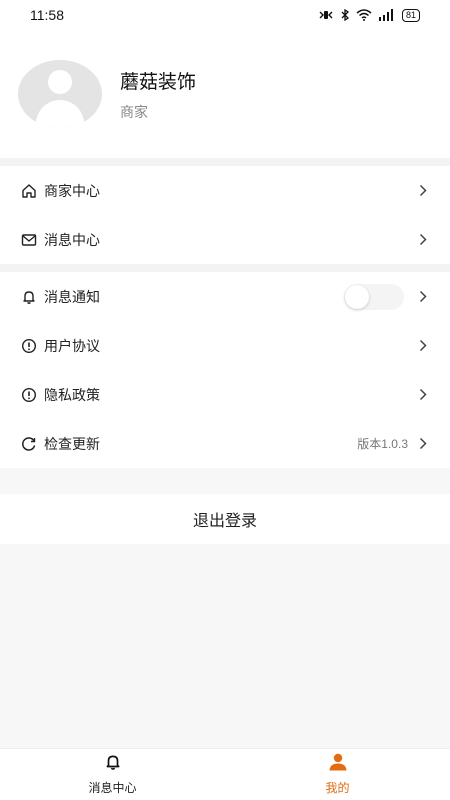 The width and height of the screenshot is (450, 800). I want to click on tab-messages: 消息中心, so click(112, 774).